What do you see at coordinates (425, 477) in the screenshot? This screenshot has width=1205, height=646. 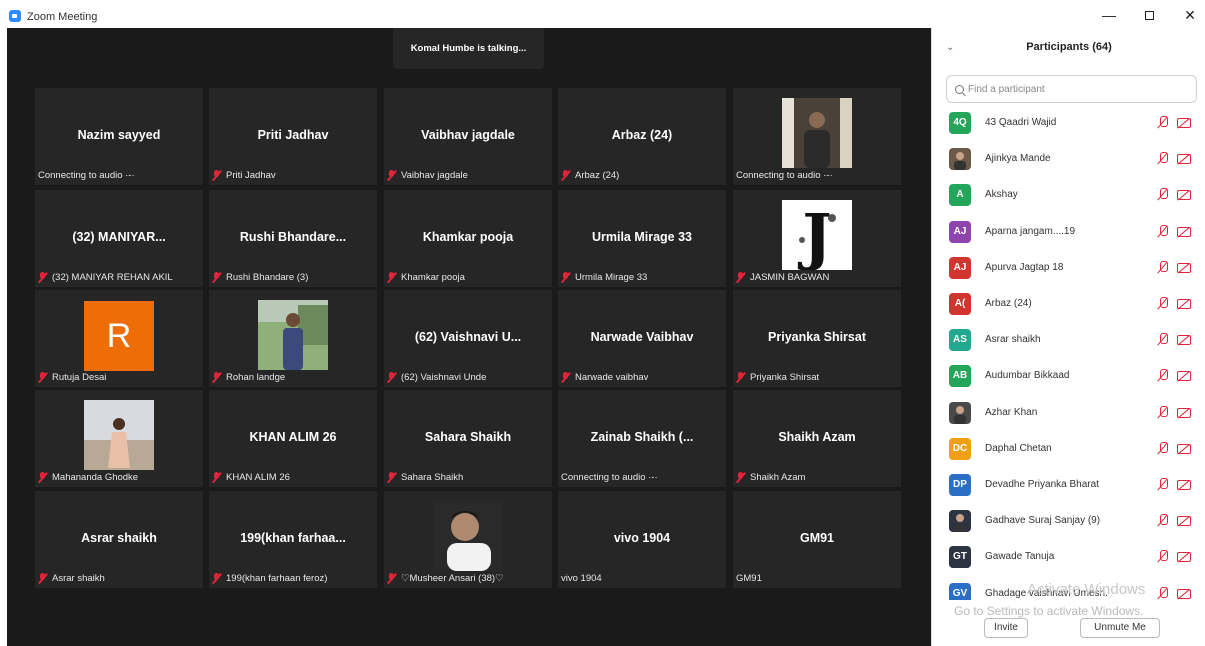 I see `tile-name-label: Sahara Shaikh` at bounding box center [425, 477].